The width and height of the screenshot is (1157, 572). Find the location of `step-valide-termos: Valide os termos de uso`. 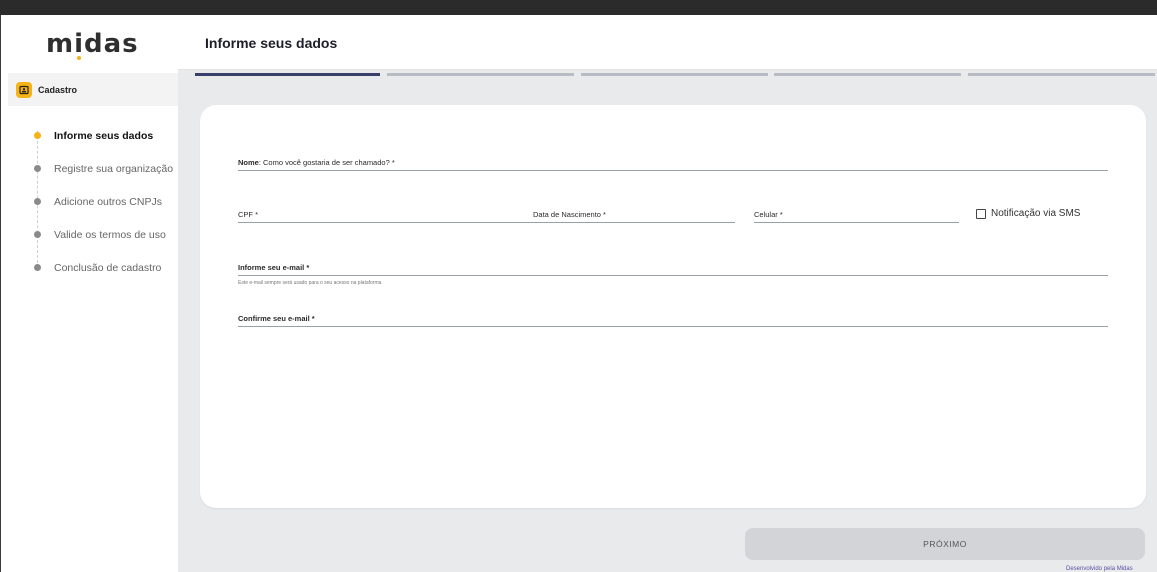

step-valide-termos: Valide os termos de uso is located at coordinates (93, 234).